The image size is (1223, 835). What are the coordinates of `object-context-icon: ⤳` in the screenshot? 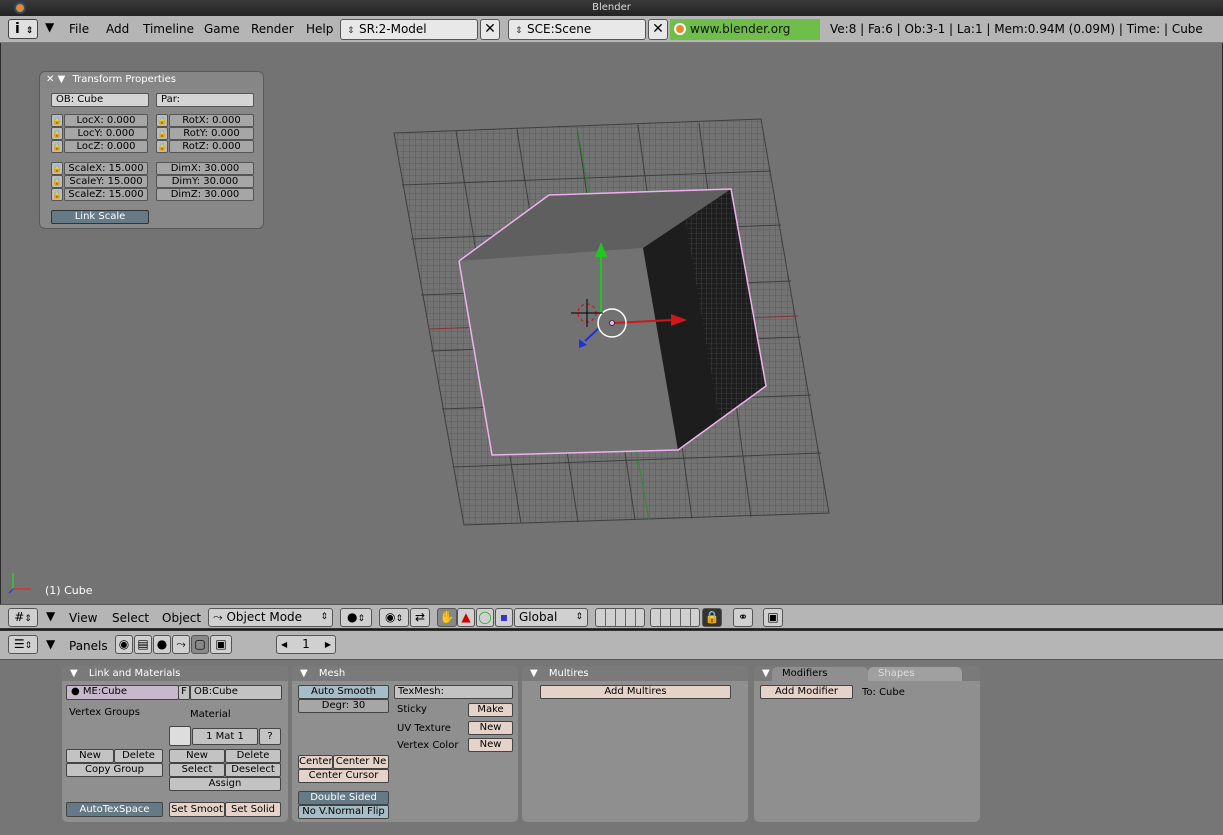 It's located at (181, 644).